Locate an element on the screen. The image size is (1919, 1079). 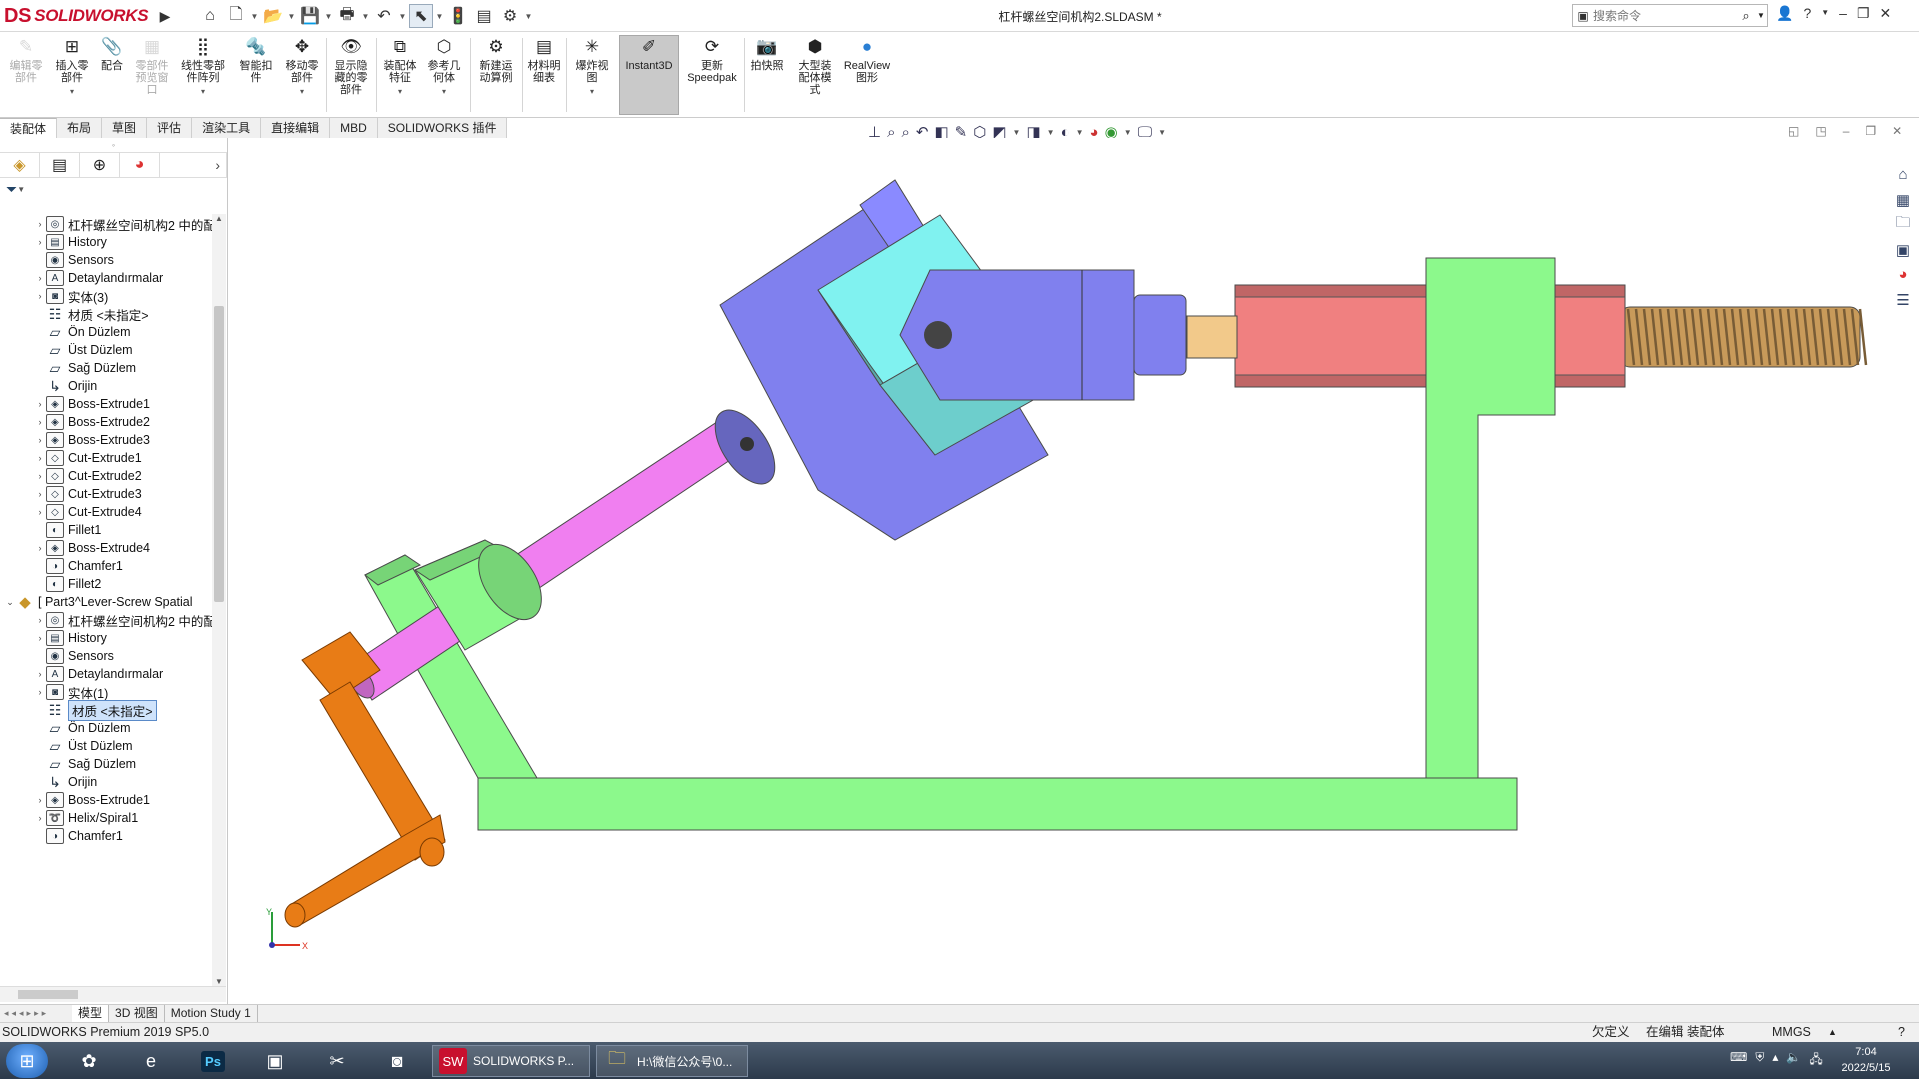
search-icon: ⌕ is located at coordinates (1746, 16).